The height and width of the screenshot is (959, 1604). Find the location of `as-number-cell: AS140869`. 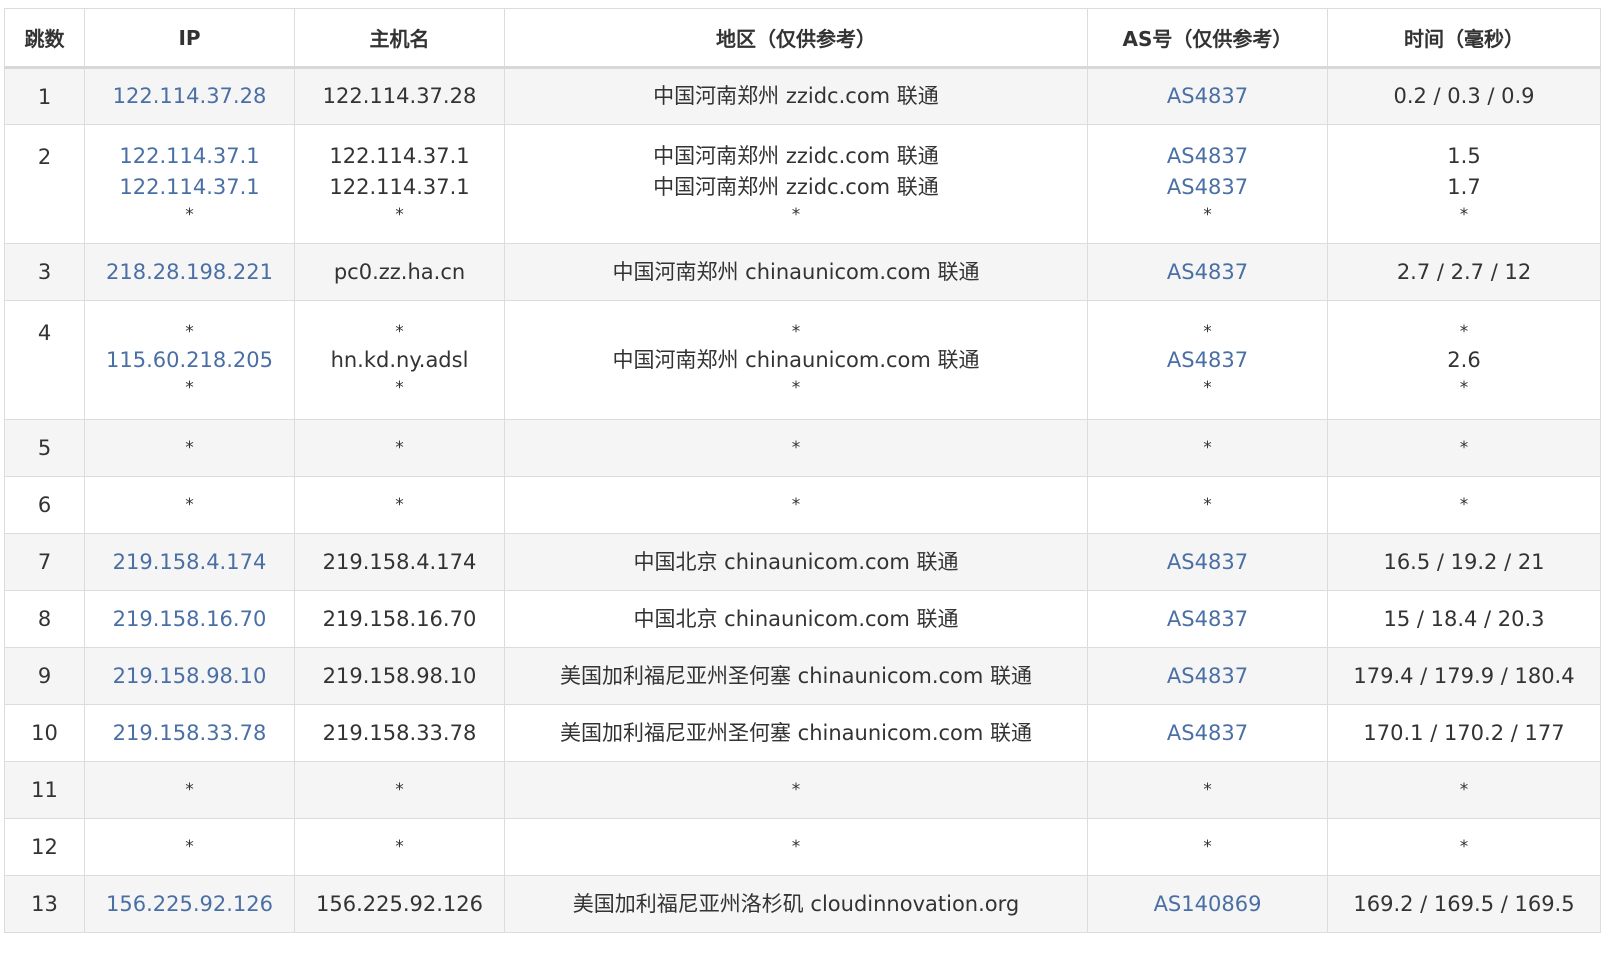

as-number-cell: AS140869 is located at coordinates (1207, 904).